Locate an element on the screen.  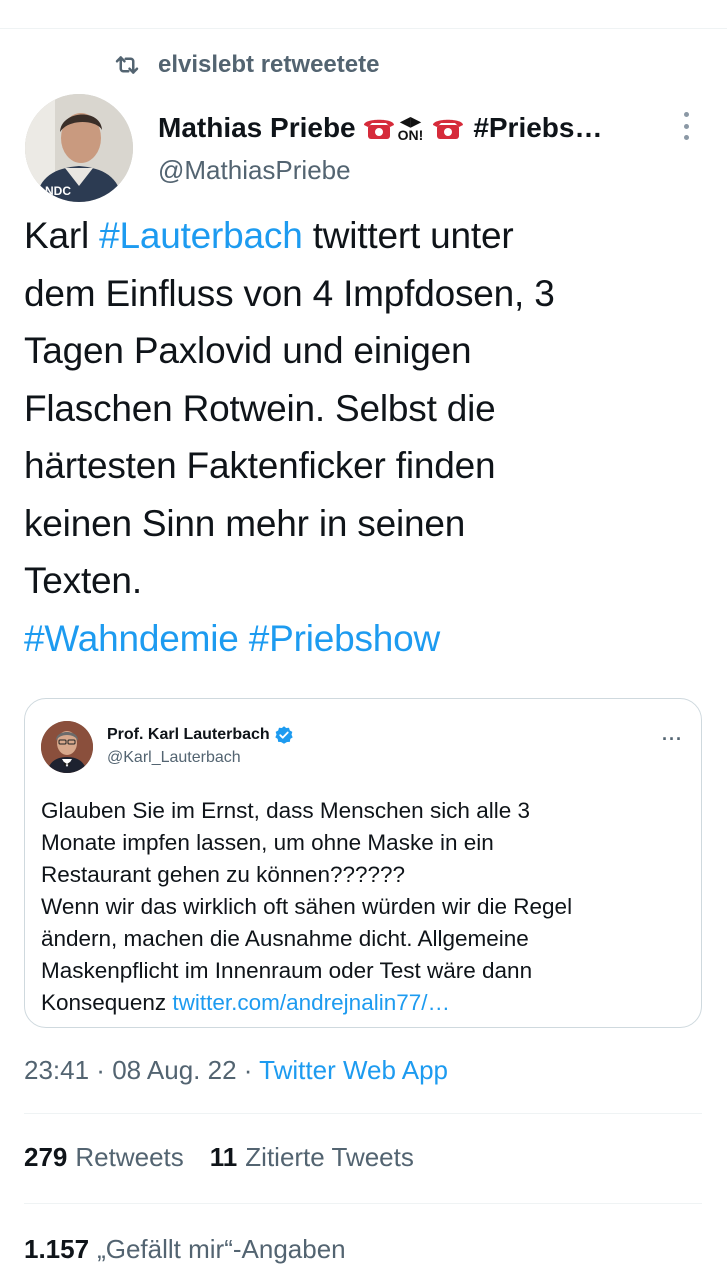
quoted-more-options-icon: ··· is located at coordinates (672, 739).